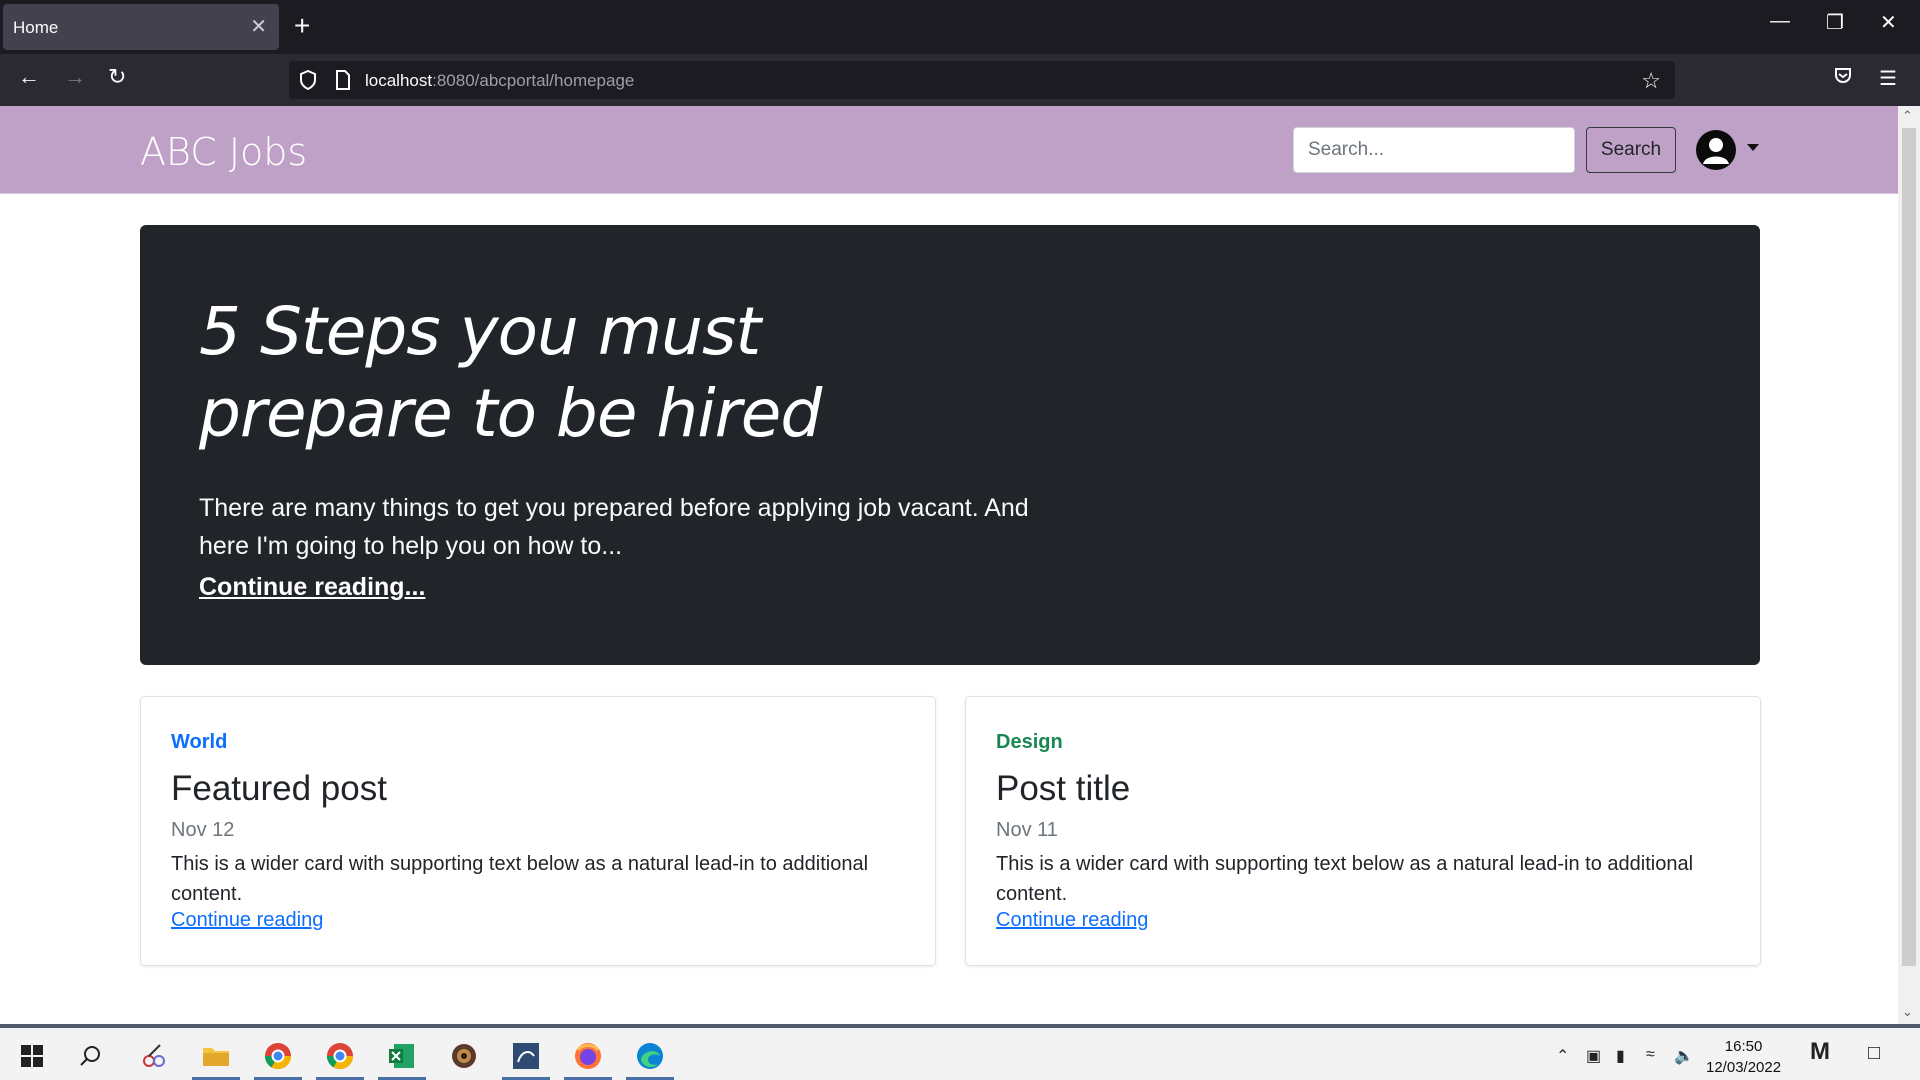  What do you see at coordinates (526, 1058) in the screenshot?
I see `mysql-workbench-icon` at bounding box center [526, 1058].